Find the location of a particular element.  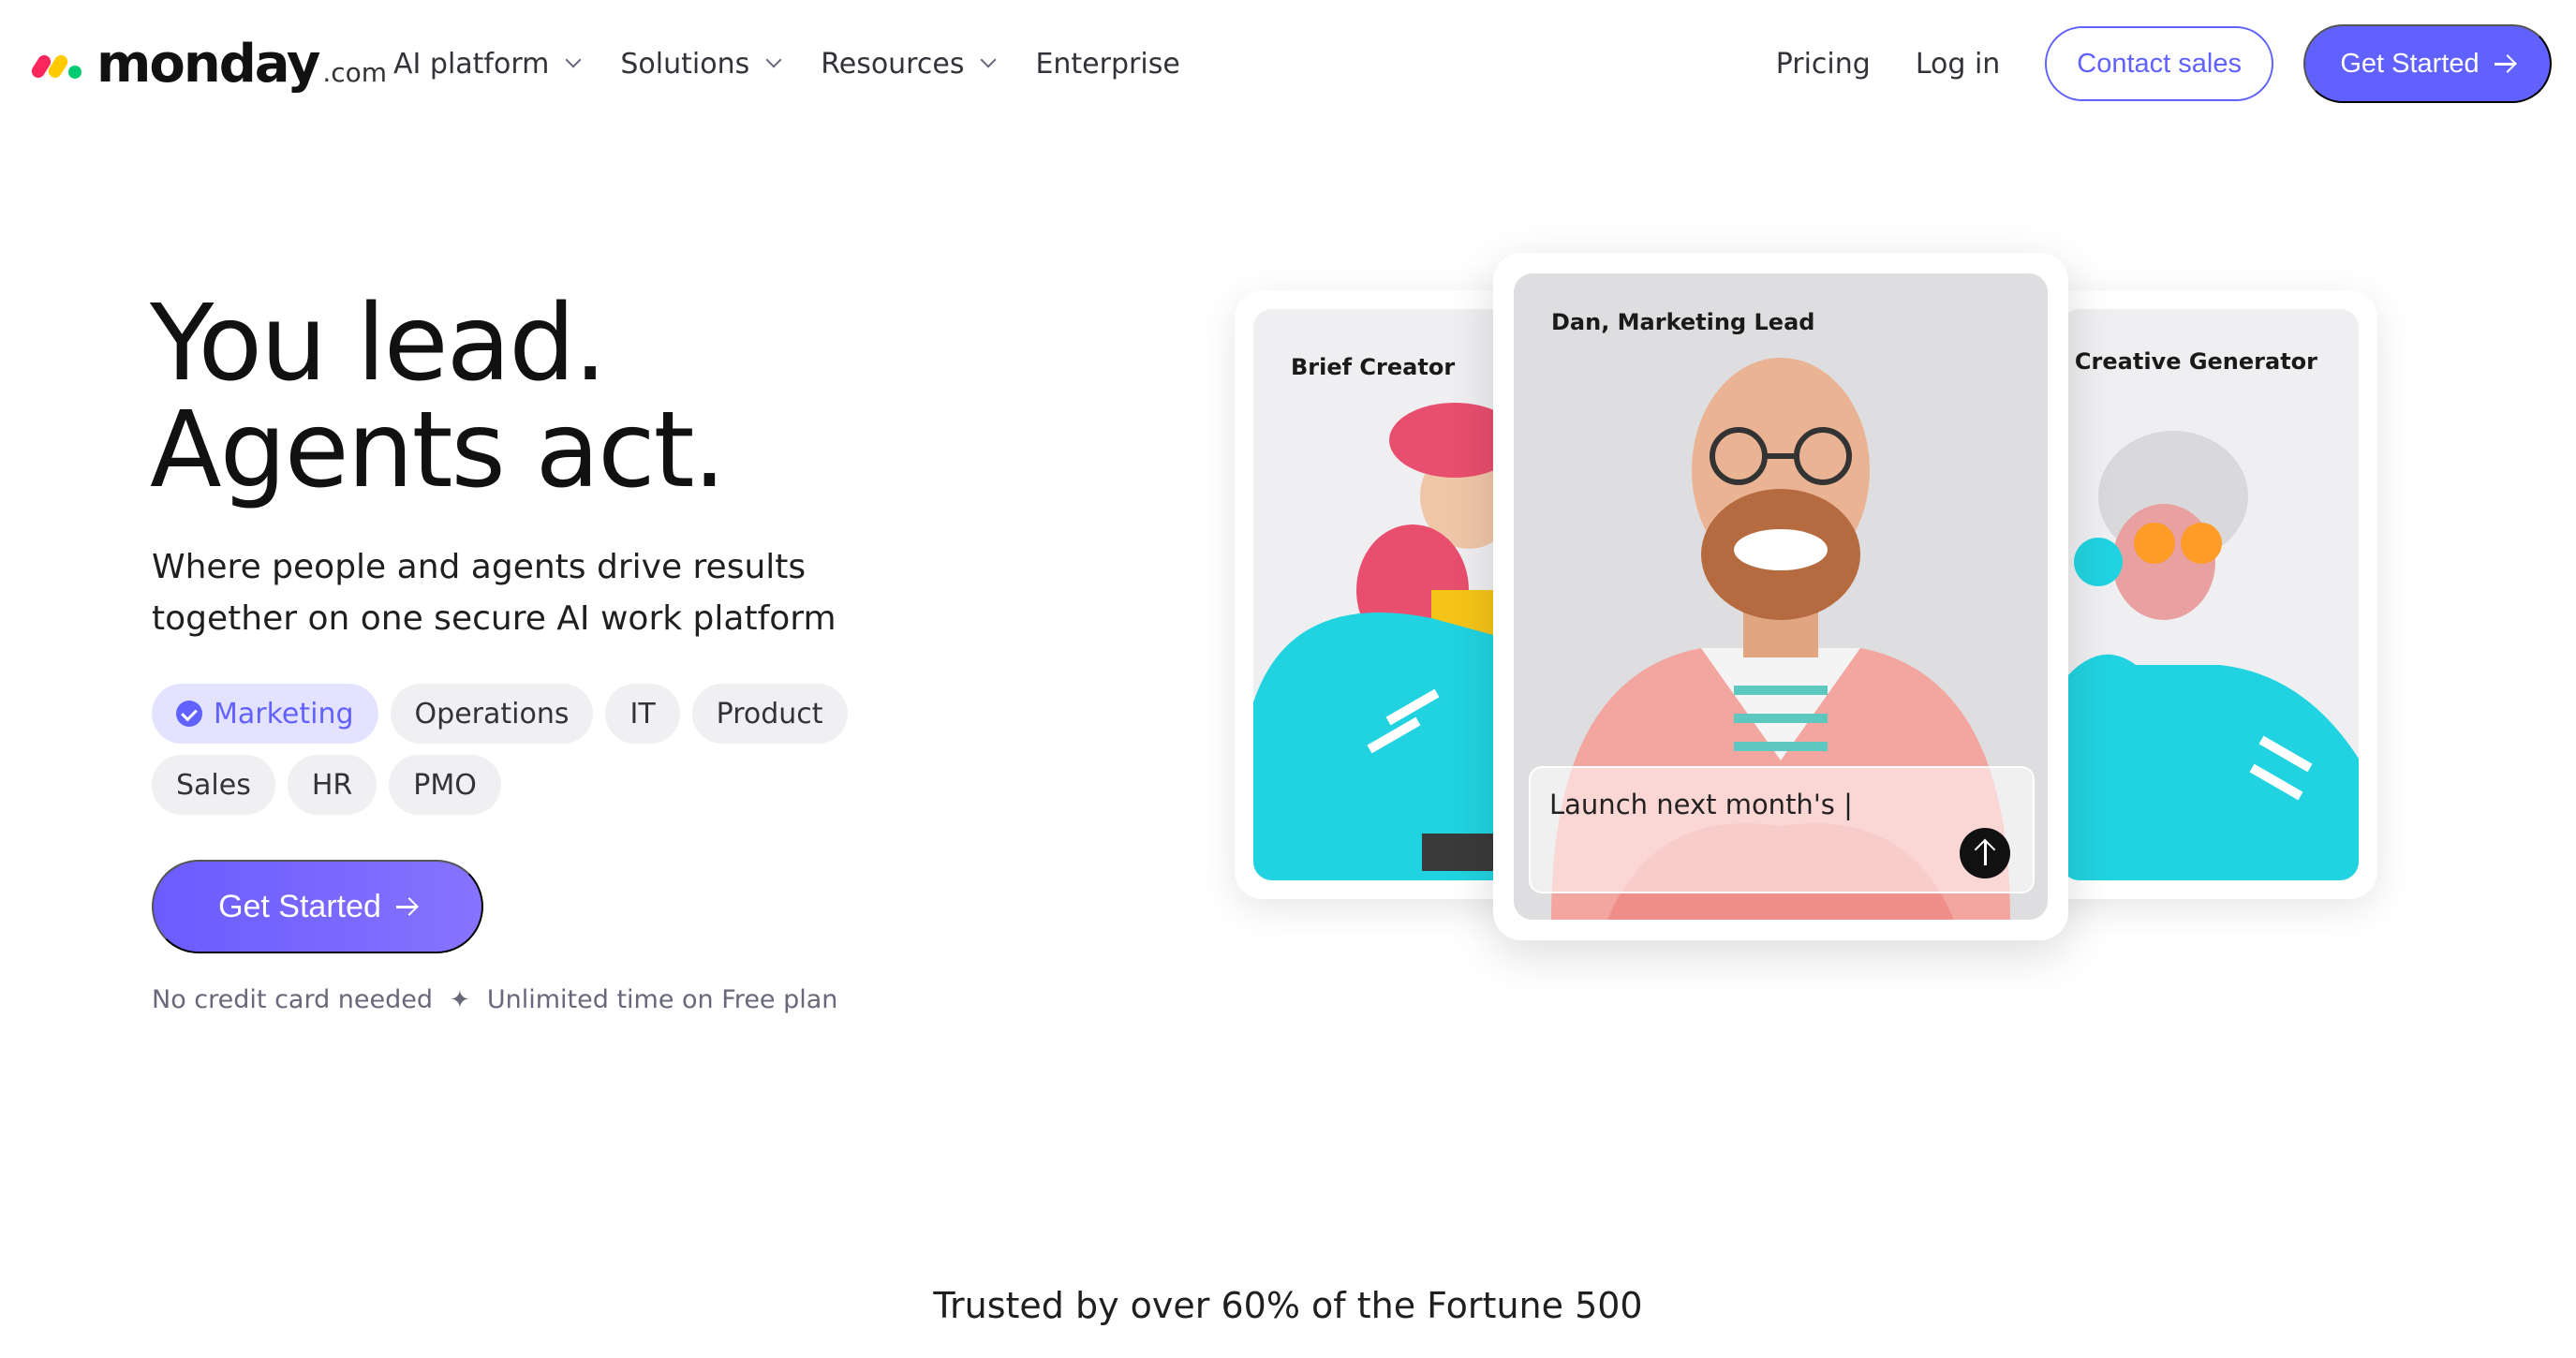

subheadline-line-2: together on one secure AI work platform is located at coordinates (494, 618).